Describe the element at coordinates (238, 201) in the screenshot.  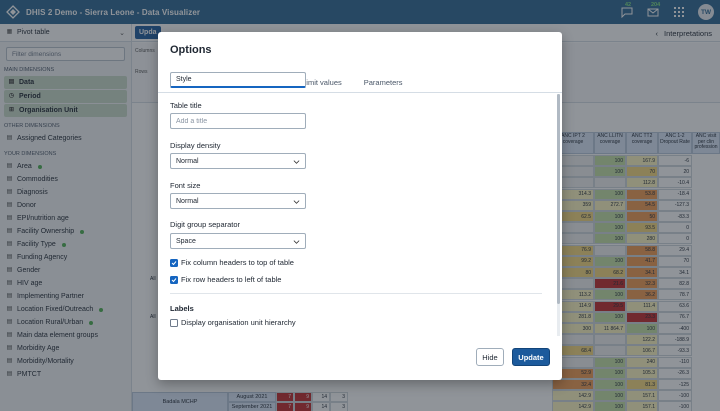
I see `font-size-select: Normal` at that location.